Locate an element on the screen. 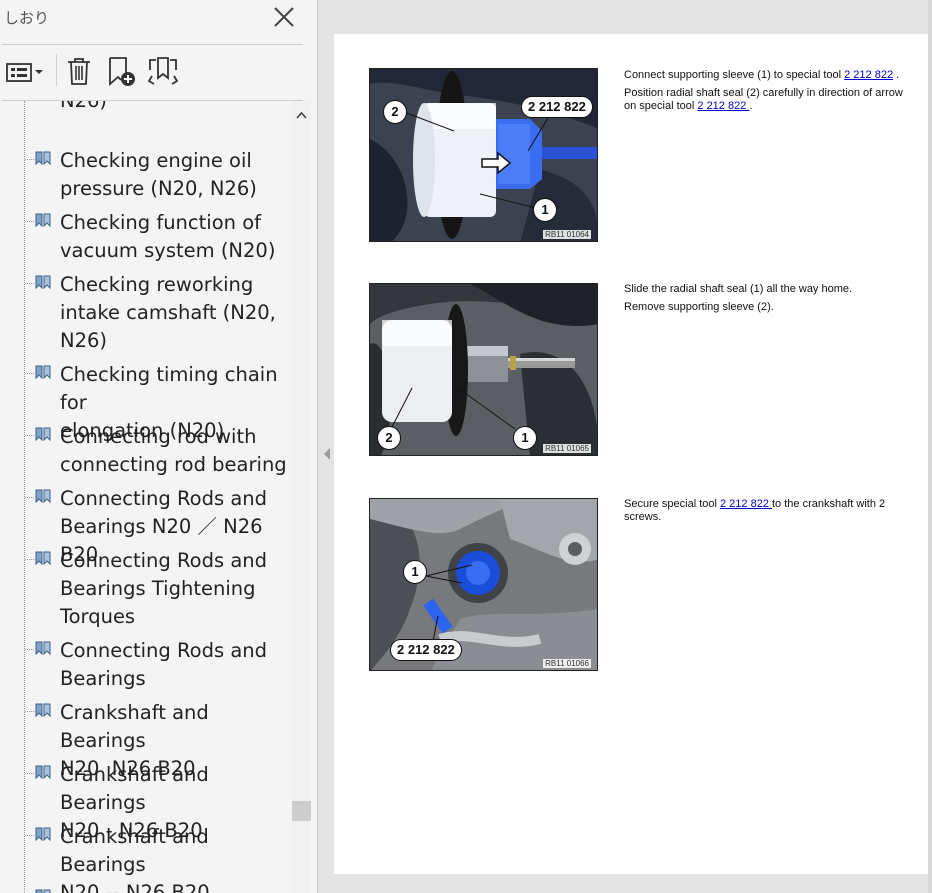 Image resolution: width=932 pixels, height=893 pixels. new-bookmark-icon is located at coordinates (122, 71).